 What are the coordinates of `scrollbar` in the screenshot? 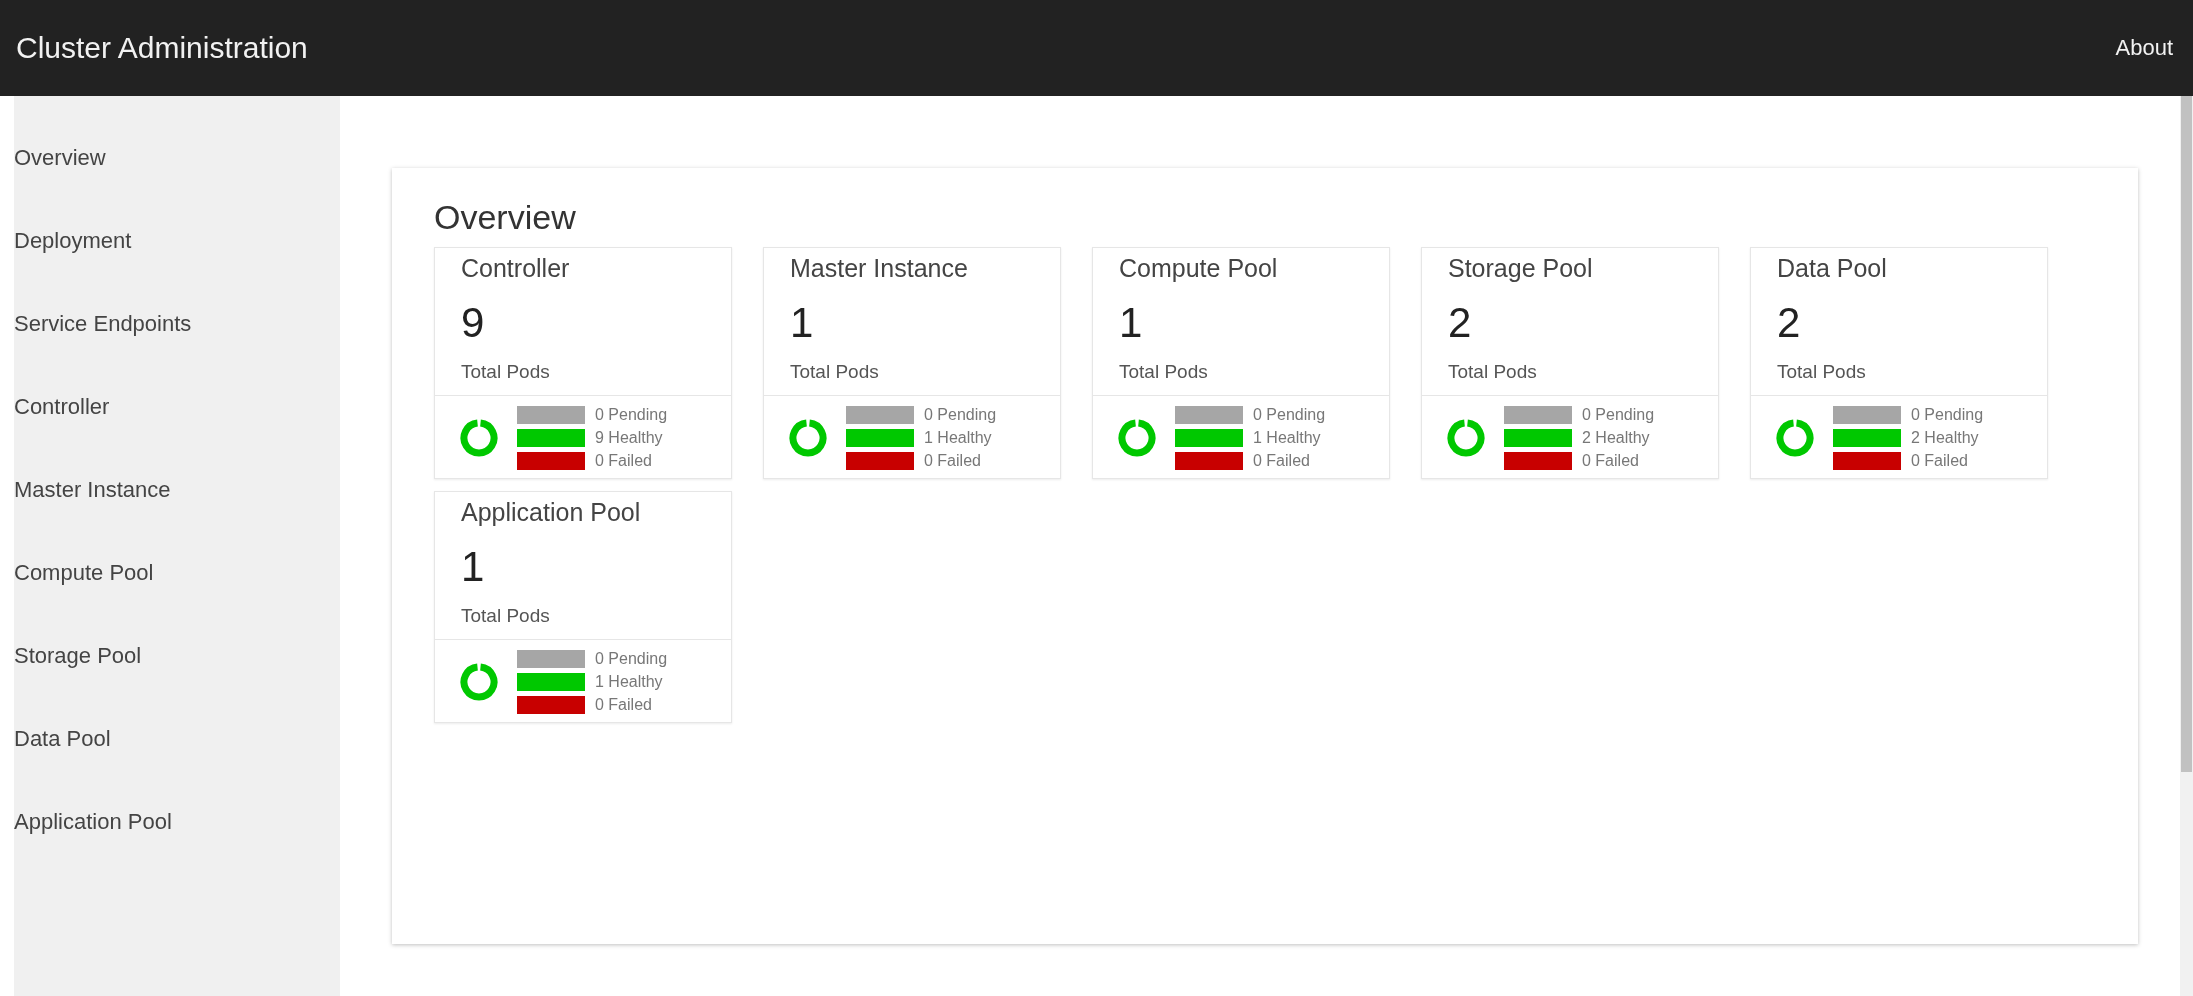 It's located at (2186, 546).